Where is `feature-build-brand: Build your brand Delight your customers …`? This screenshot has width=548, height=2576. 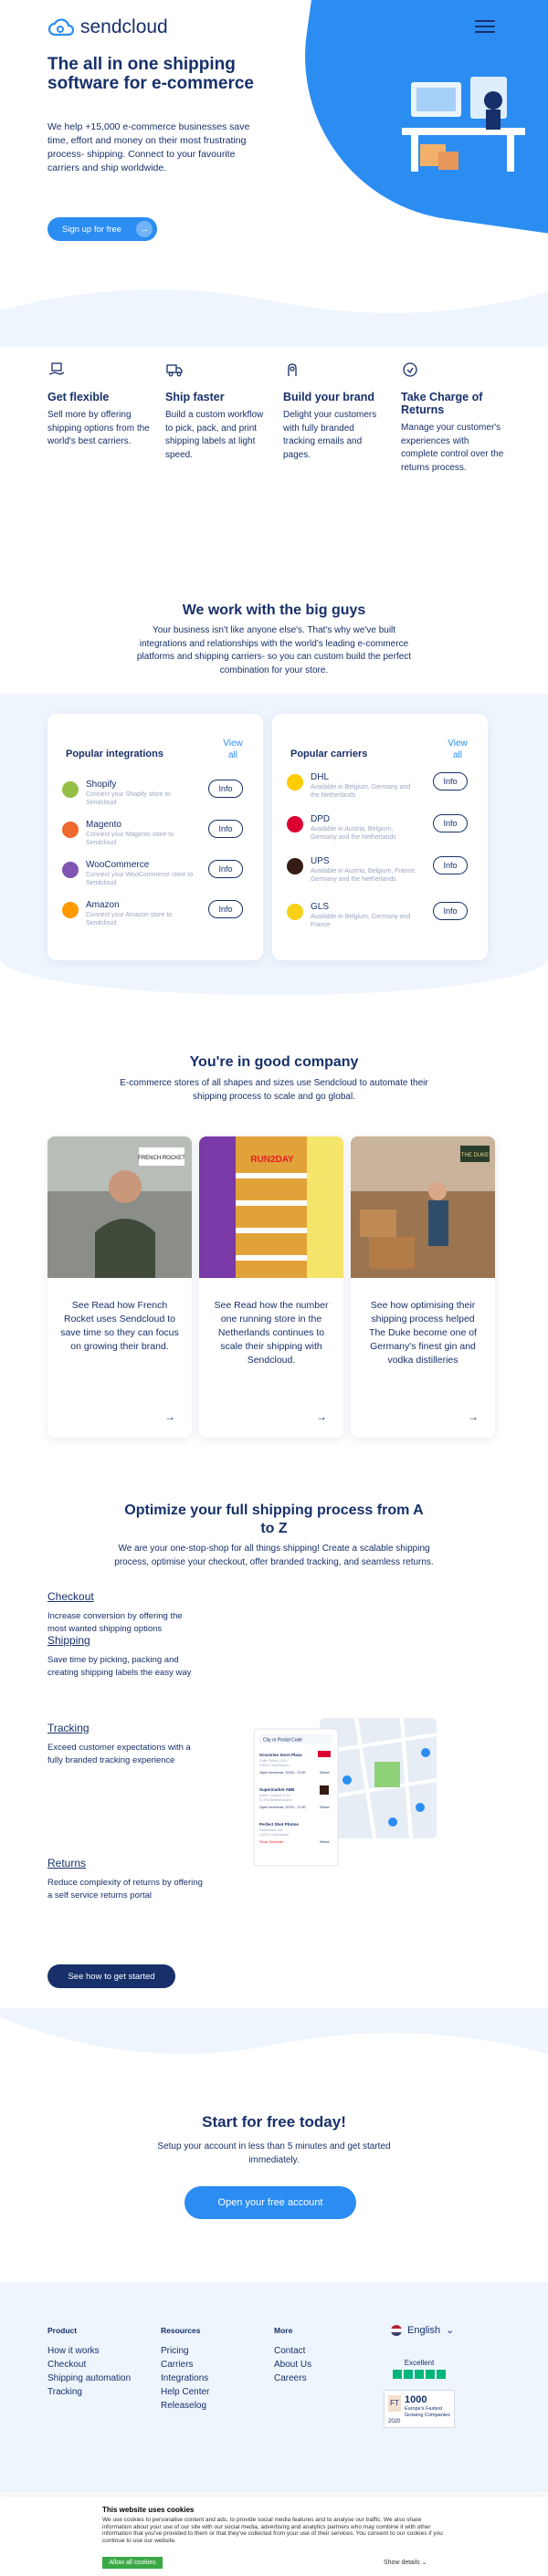 feature-build-brand: Build your brand Delight your customers … is located at coordinates (335, 418).